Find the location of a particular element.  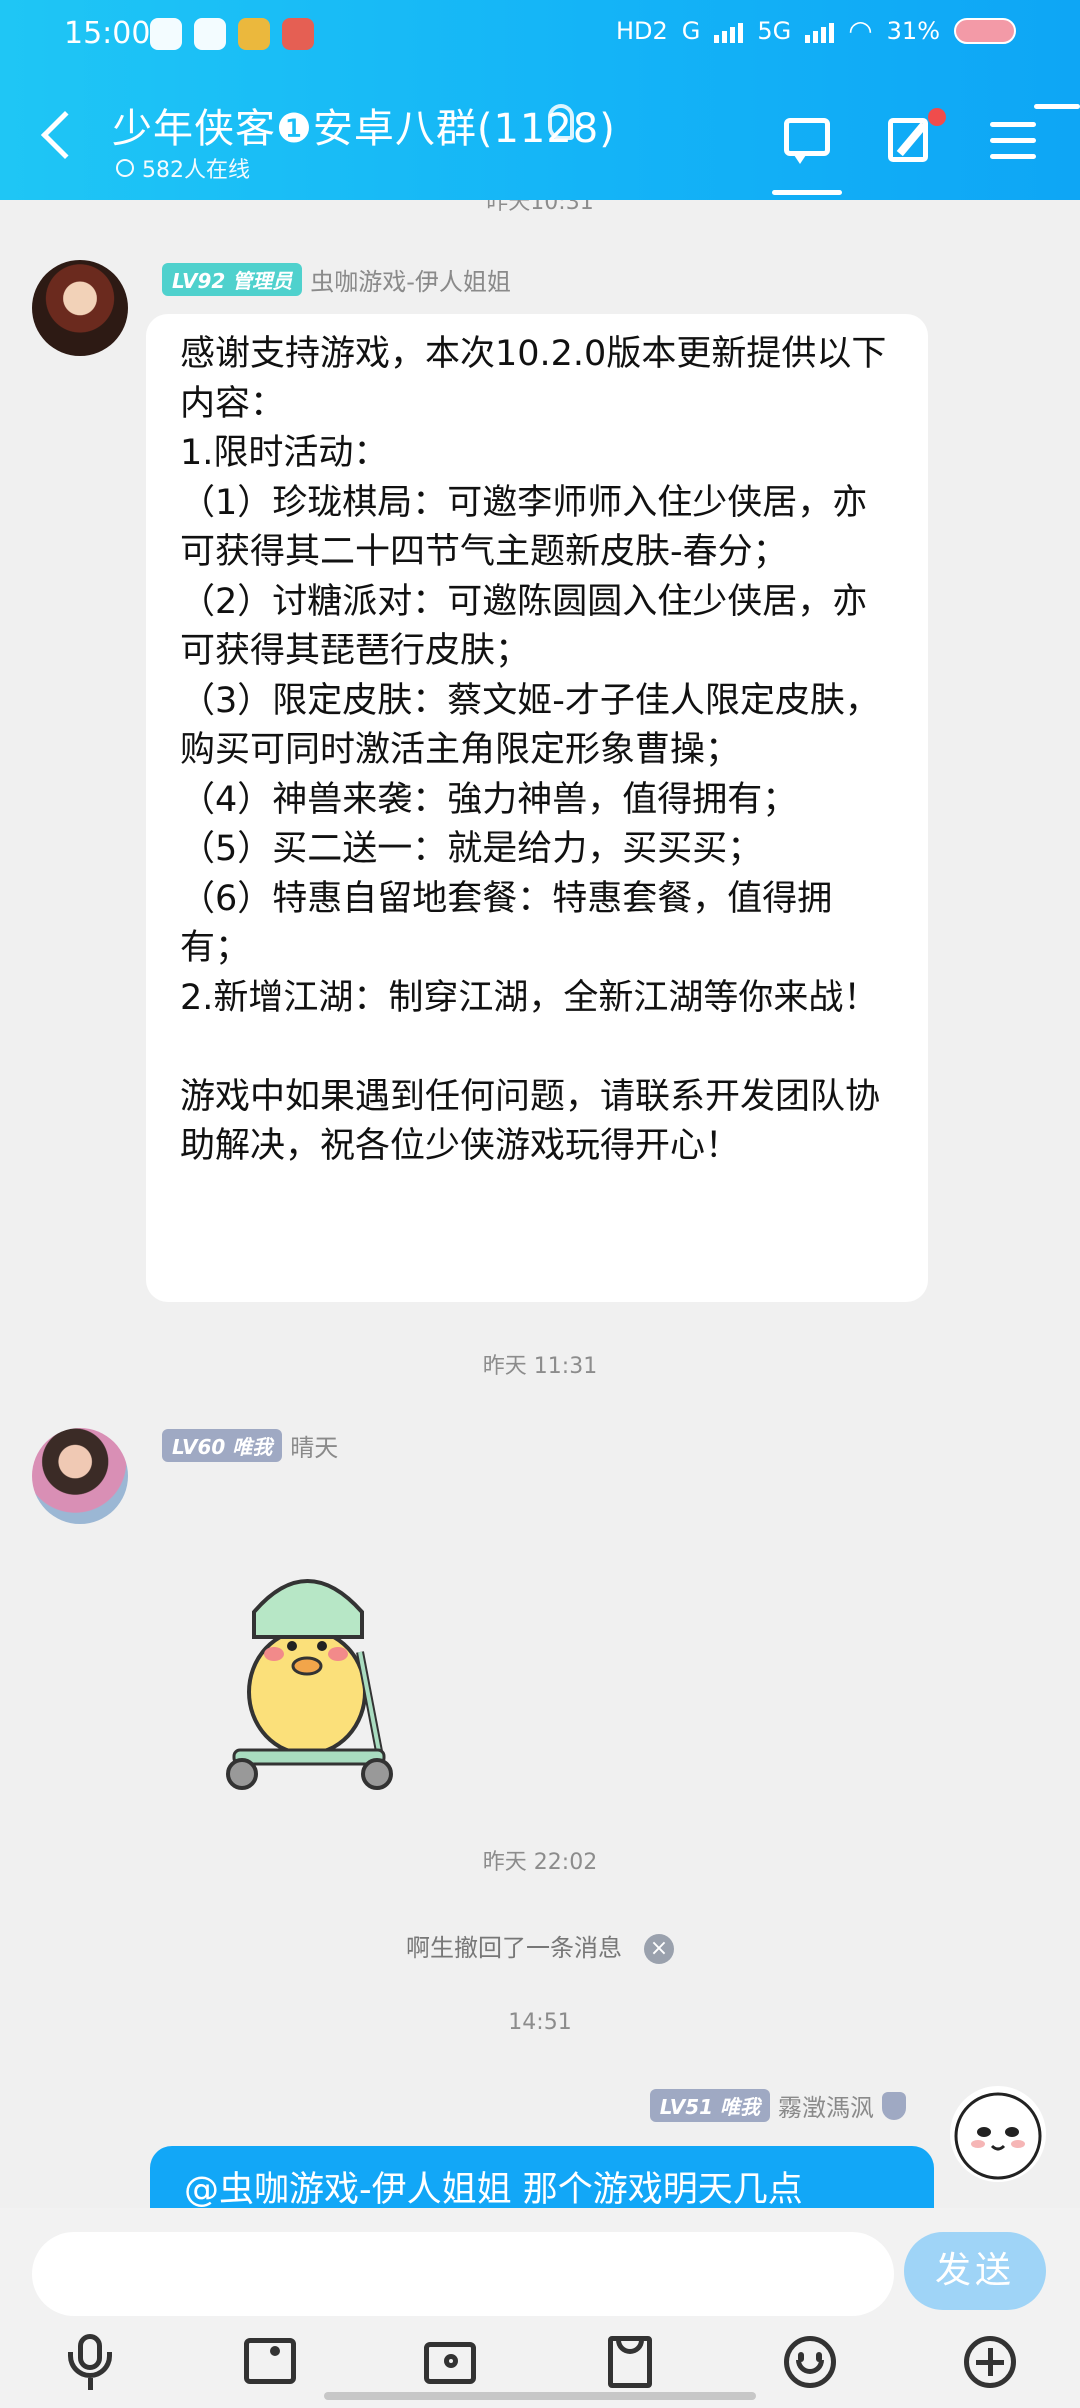

wifi-icon: ◠ is located at coordinates (860, 30).